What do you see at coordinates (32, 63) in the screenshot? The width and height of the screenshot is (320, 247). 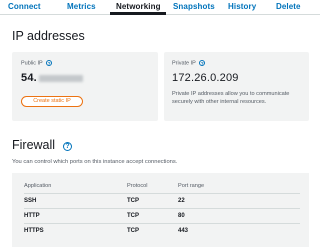 I see `public-ip-label: Public IP` at bounding box center [32, 63].